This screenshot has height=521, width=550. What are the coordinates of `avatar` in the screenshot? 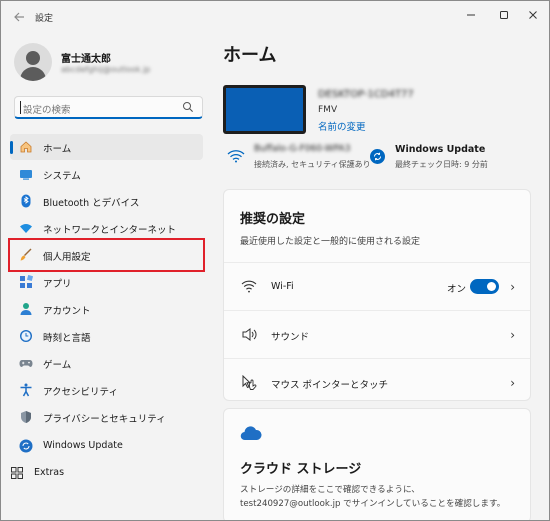 It's located at (33, 62).